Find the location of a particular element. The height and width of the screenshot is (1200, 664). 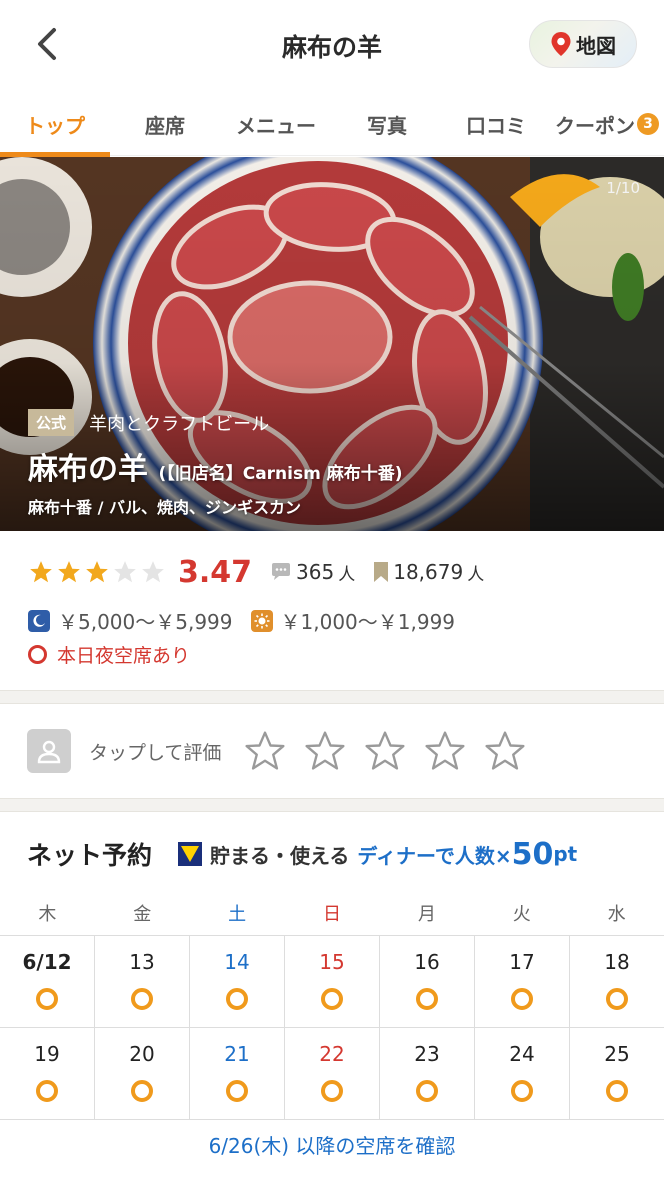

day-number: 16 is located at coordinates (427, 962).